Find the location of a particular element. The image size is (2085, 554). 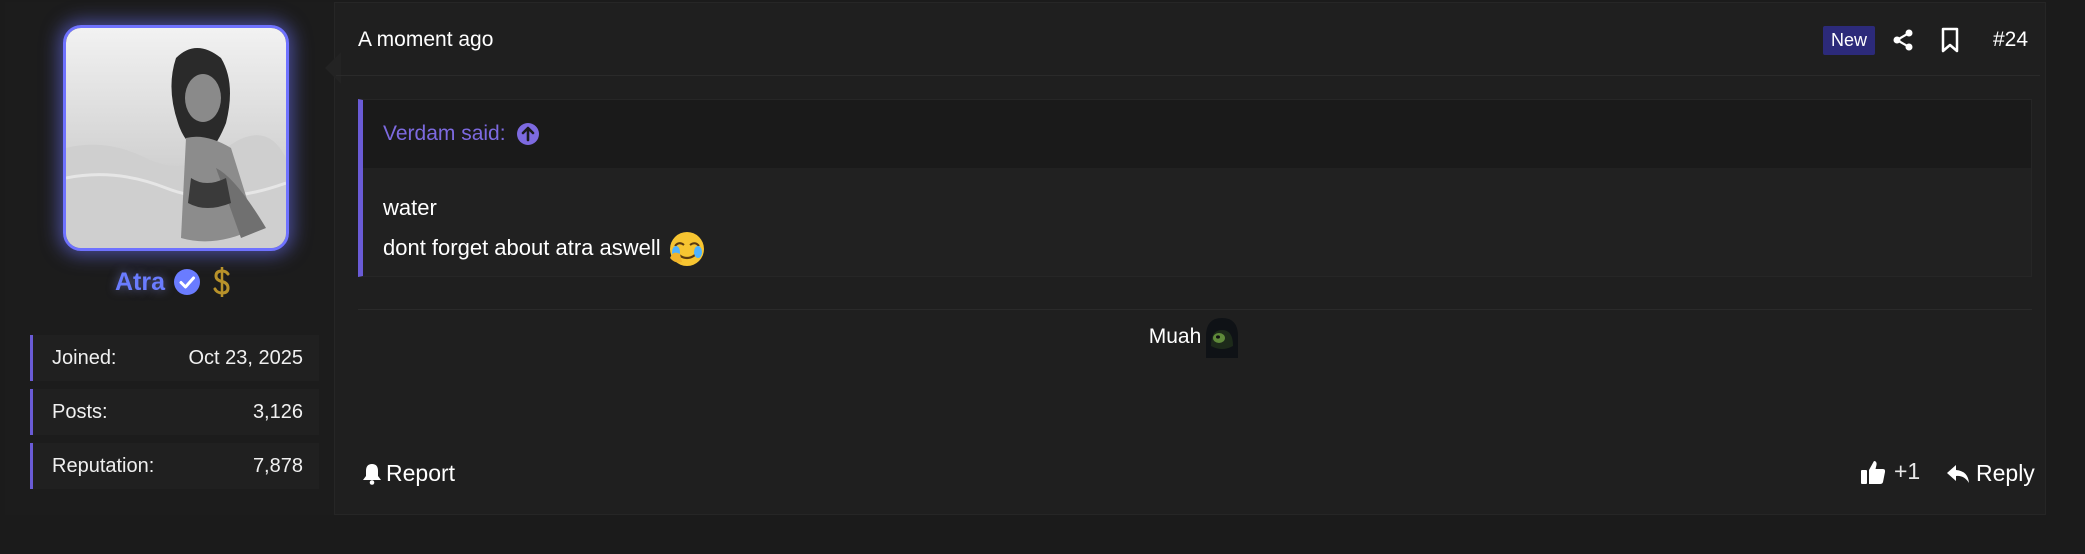

stat-value: Oct 23, 2025 is located at coordinates (245, 357).